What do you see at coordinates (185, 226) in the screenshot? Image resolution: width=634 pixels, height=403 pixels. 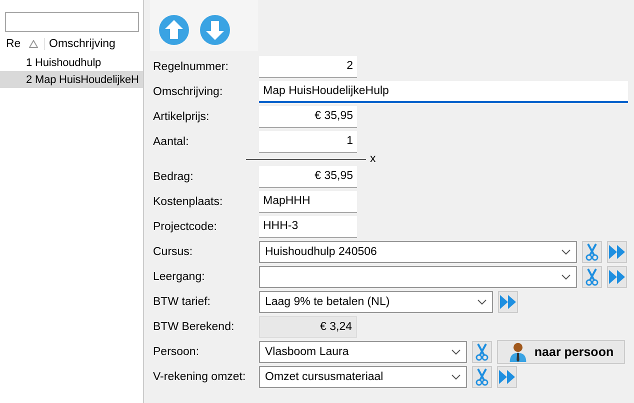 I see `field-label: Projectcode:` at bounding box center [185, 226].